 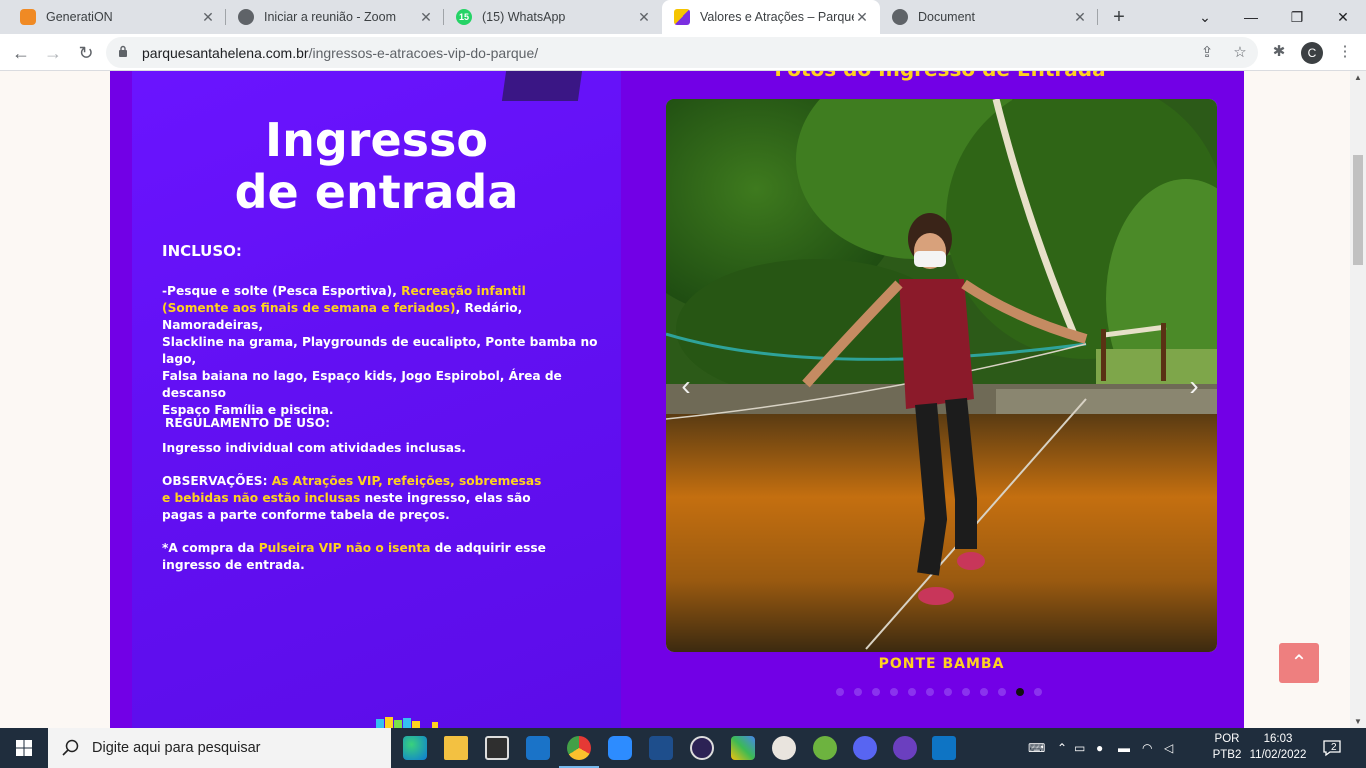 What do you see at coordinates (686, 386) in the screenshot?
I see `gallery-prev-icon: ‹` at bounding box center [686, 386].